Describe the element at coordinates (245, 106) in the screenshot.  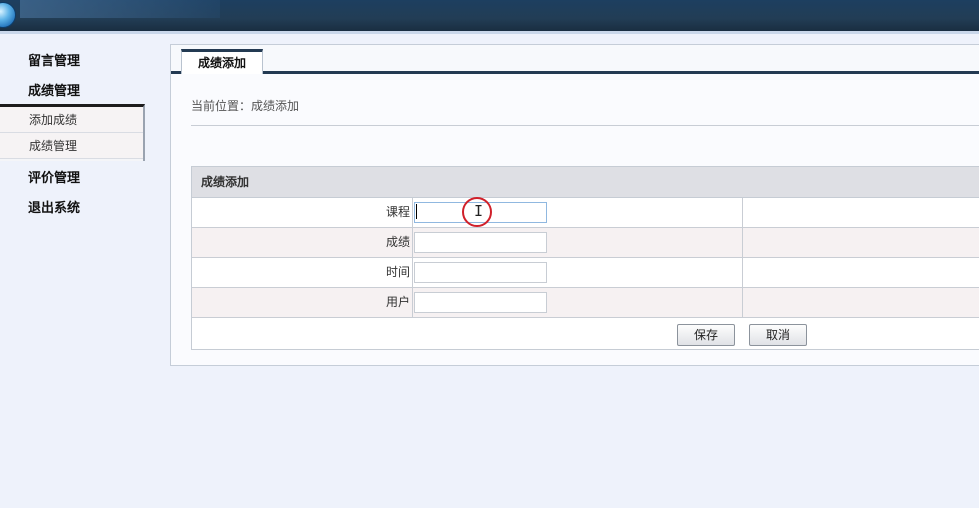
I see `breadcrumb: 当前位置：成绩添加` at that location.